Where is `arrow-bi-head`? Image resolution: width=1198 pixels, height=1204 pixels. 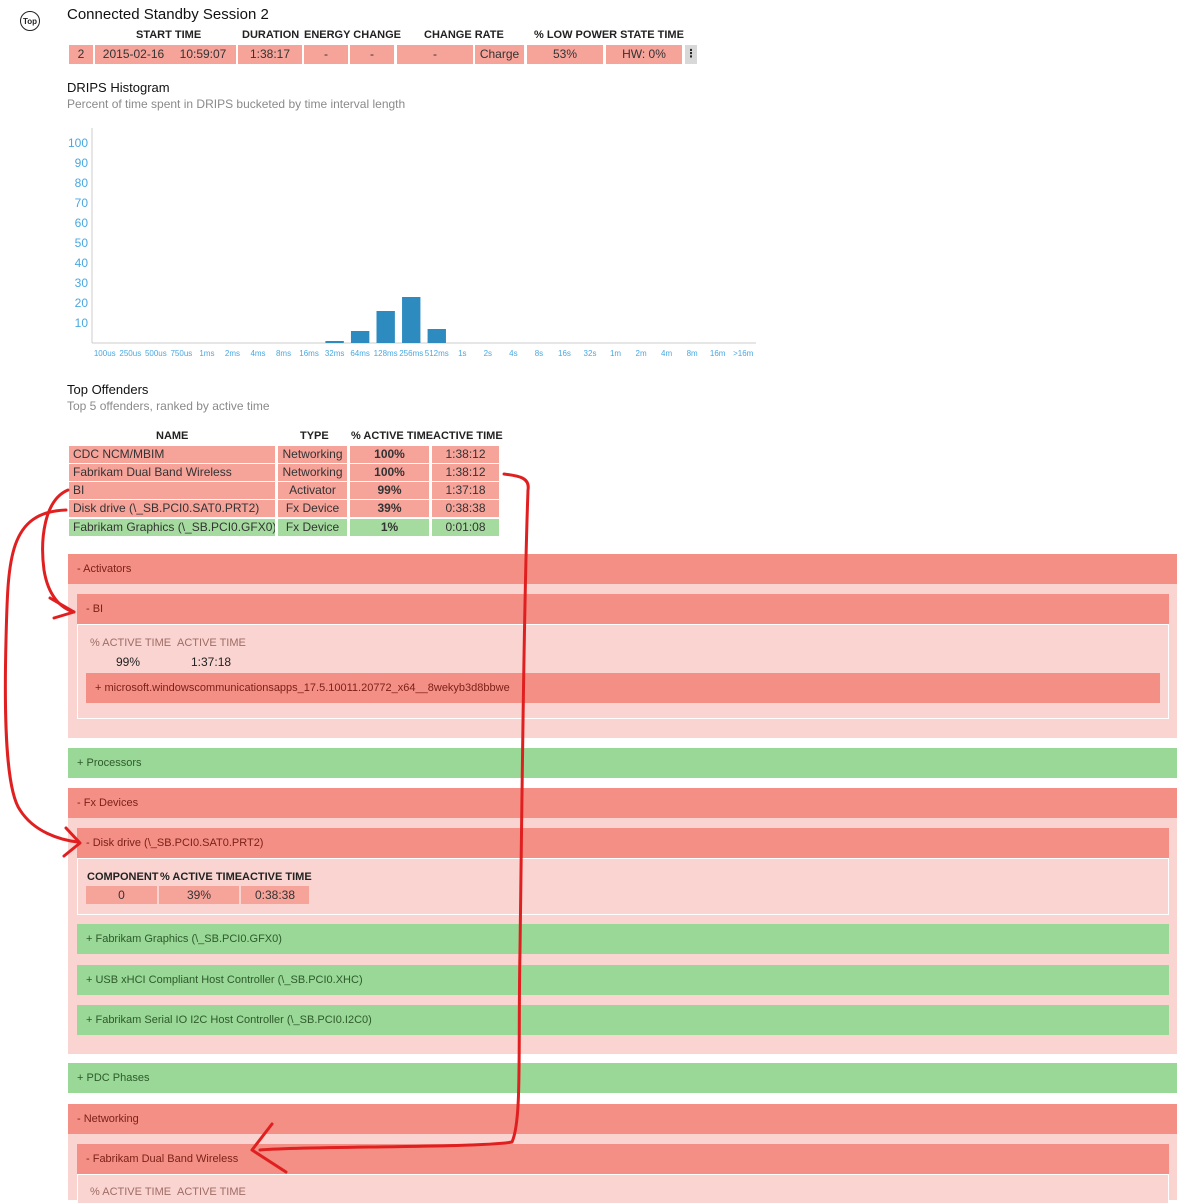 arrow-bi-head is located at coordinates (62, 608).